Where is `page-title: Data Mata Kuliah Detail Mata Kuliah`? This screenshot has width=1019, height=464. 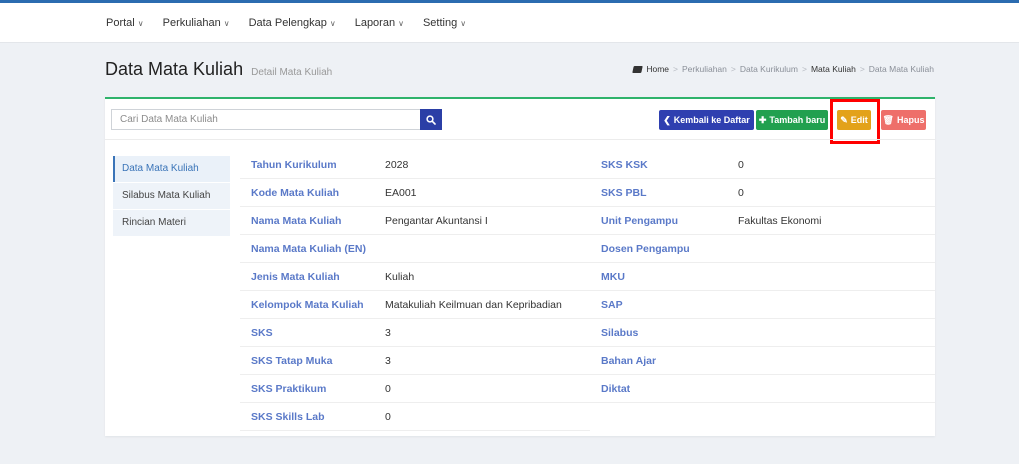 page-title: Data Mata Kuliah Detail Mata Kuliah is located at coordinates (218, 69).